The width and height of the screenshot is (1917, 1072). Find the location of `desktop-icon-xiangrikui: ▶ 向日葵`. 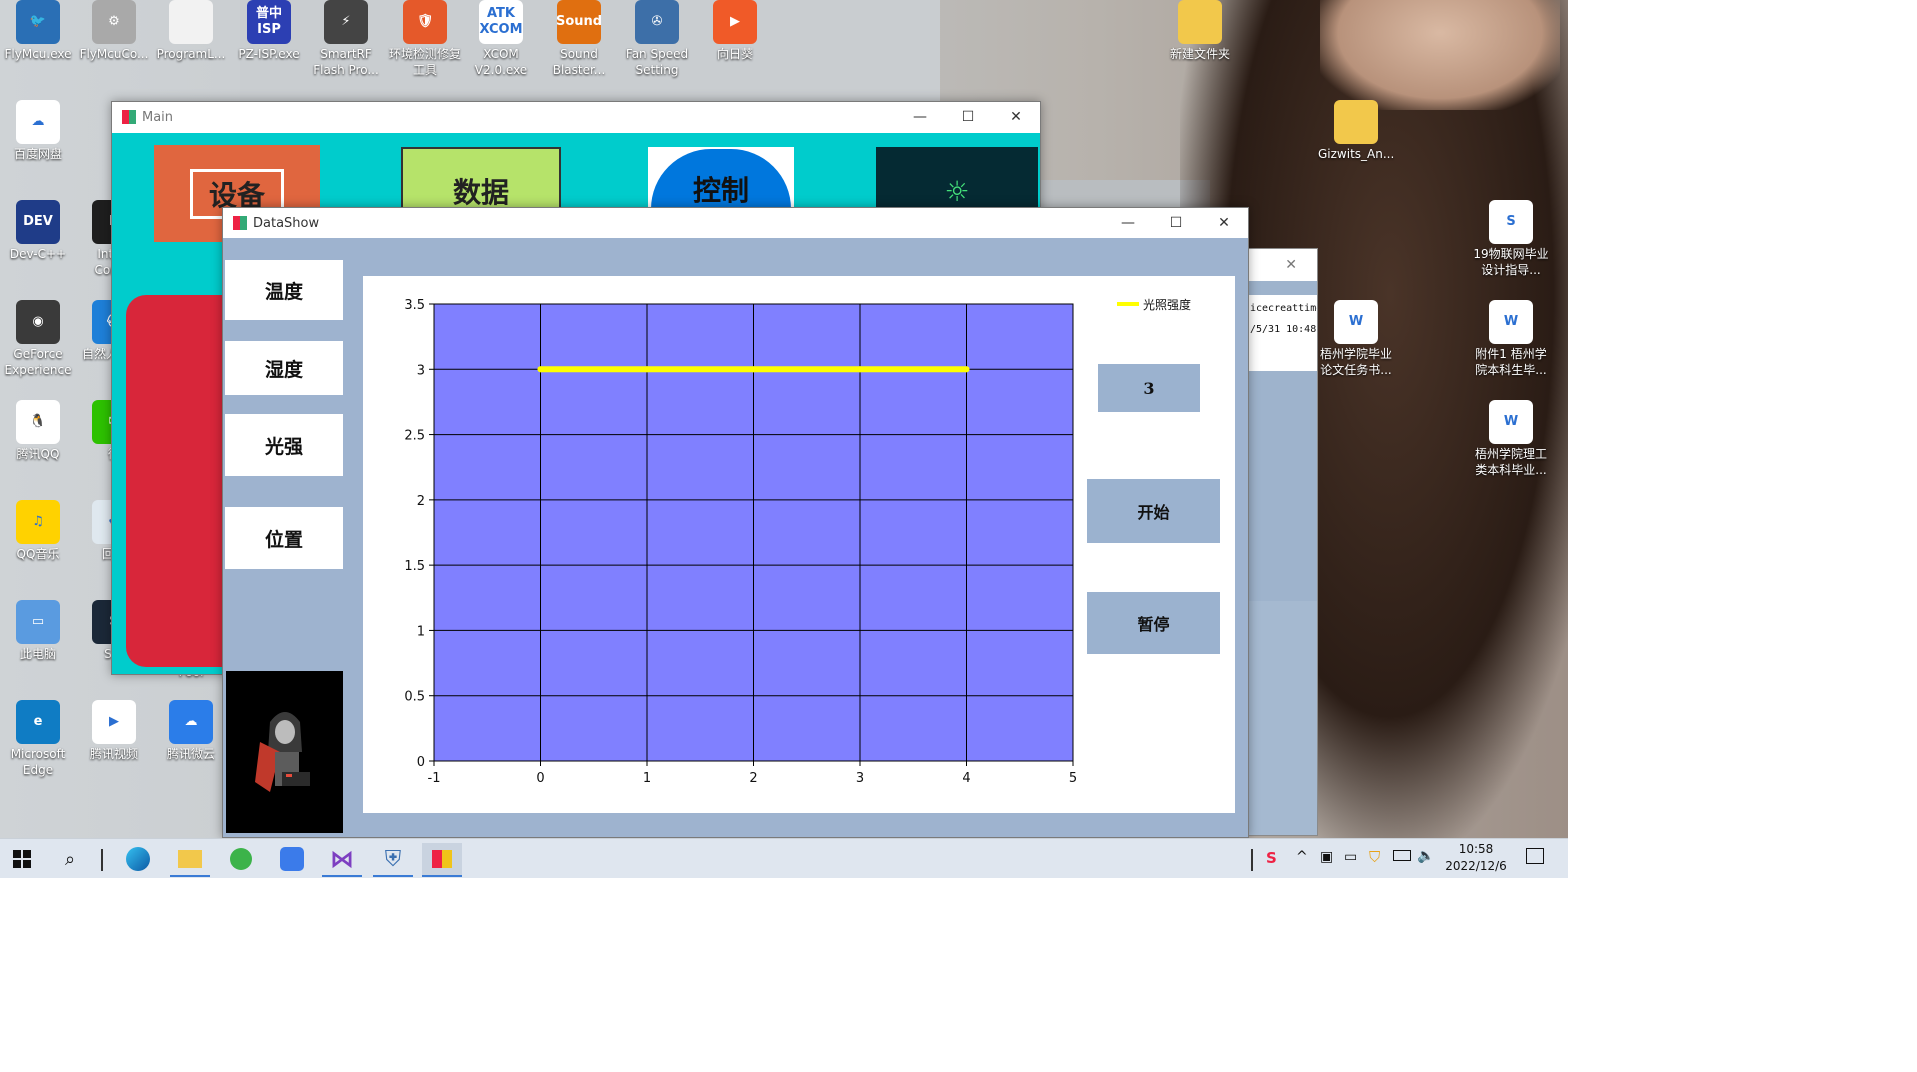

desktop-icon-xiangrikui: ▶ 向日葵 is located at coordinates (735, 31).